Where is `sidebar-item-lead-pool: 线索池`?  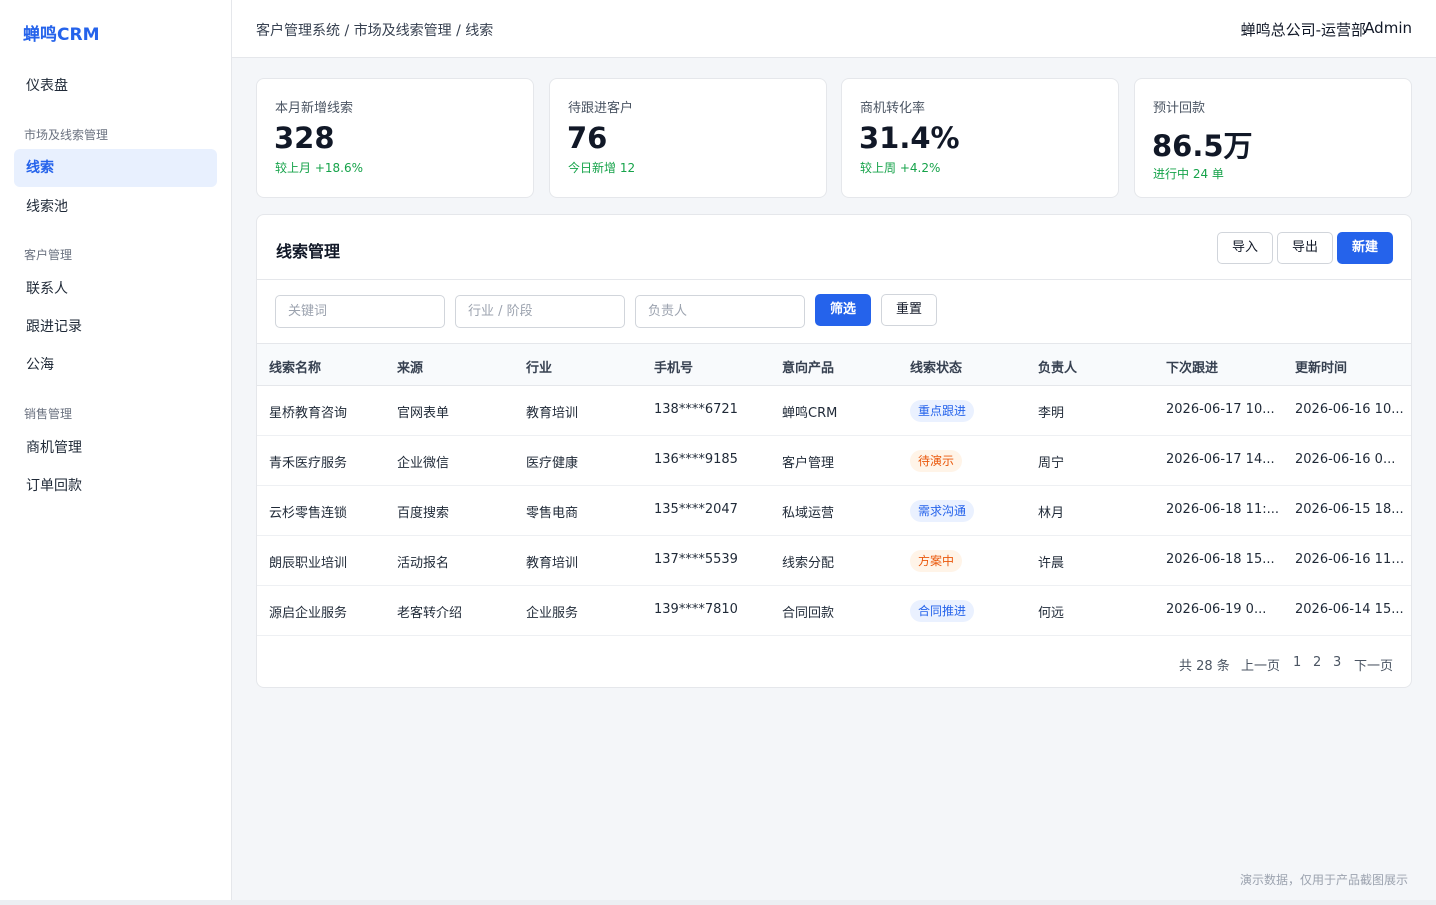
sidebar-item-lead-pool: 线索池 is located at coordinates (115, 207).